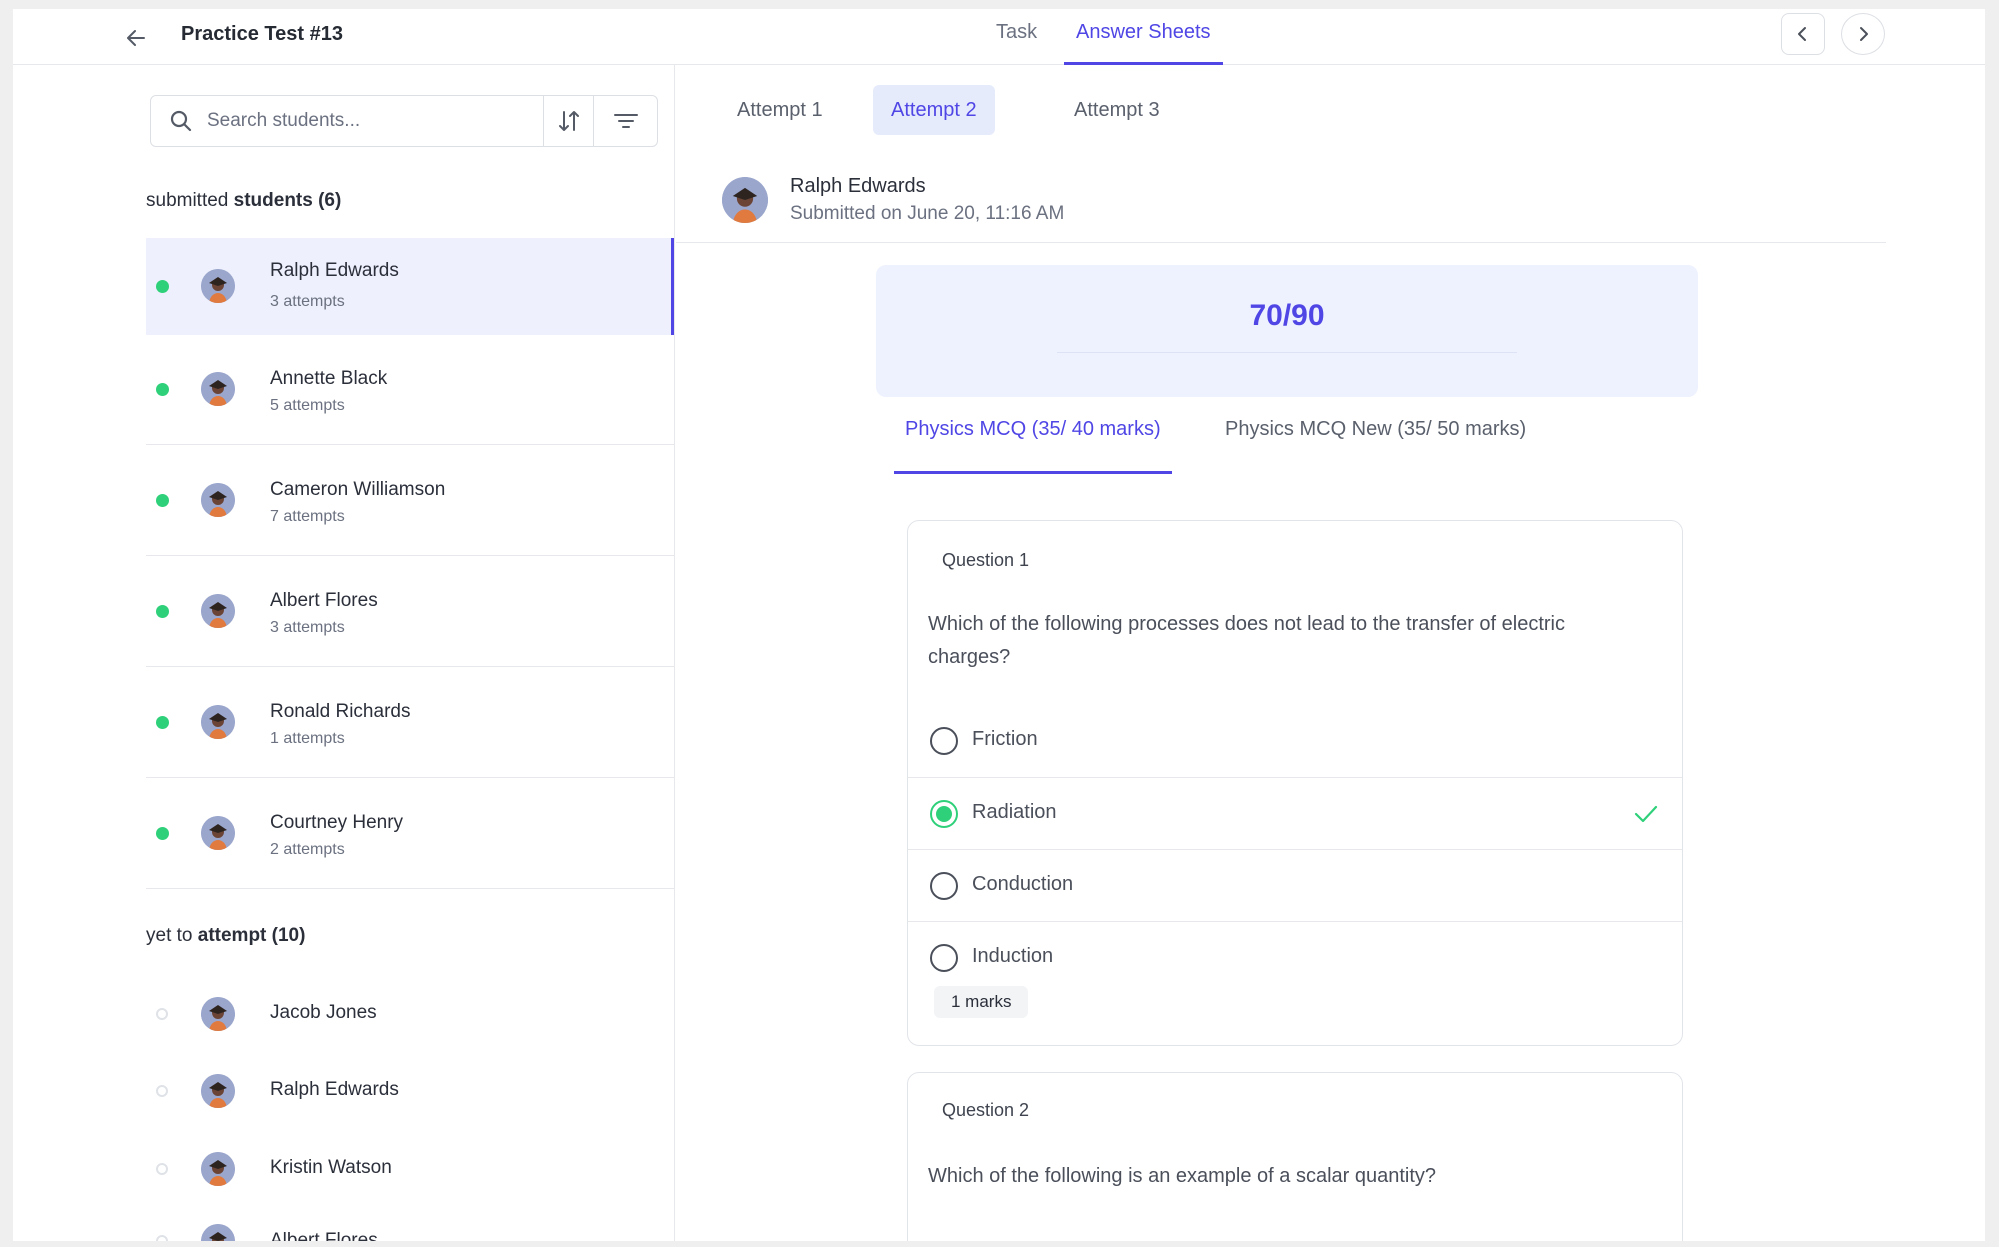 The height and width of the screenshot is (1247, 1999). Describe the element at coordinates (410, 1221) in the screenshot. I see `pending-student-row: Albert Flores` at that location.